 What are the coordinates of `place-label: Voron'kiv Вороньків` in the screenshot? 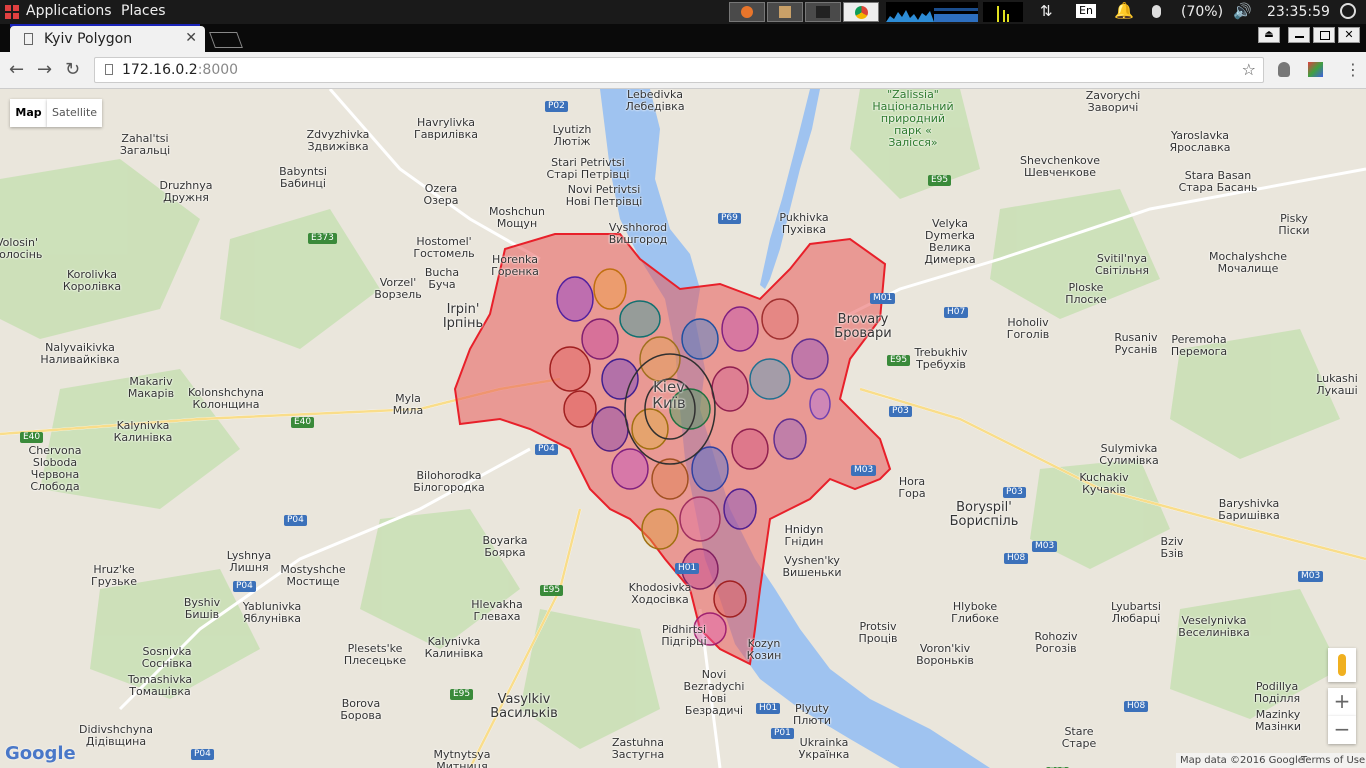 It's located at (945, 654).